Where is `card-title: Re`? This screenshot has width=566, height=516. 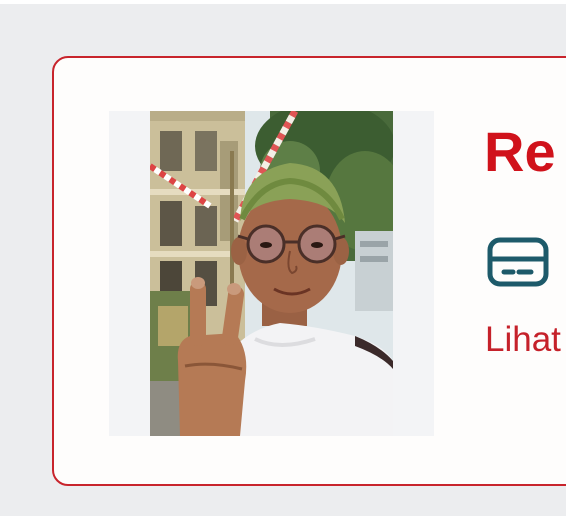
card-title: Re is located at coordinates (520, 151).